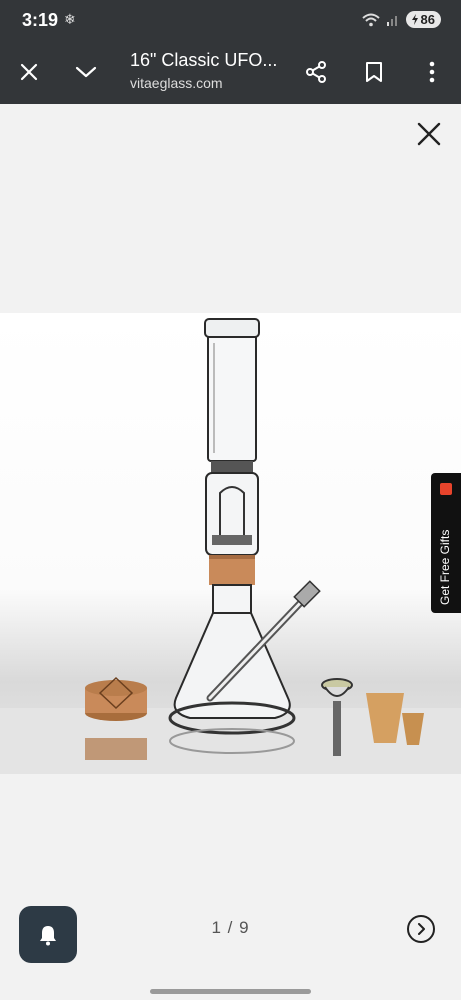 This screenshot has width=461, height=1000. What do you see at coordinates (176, 83) in the screenshot?
I see `page-url: vitaeglass.com` at bounding box center [176, 83].